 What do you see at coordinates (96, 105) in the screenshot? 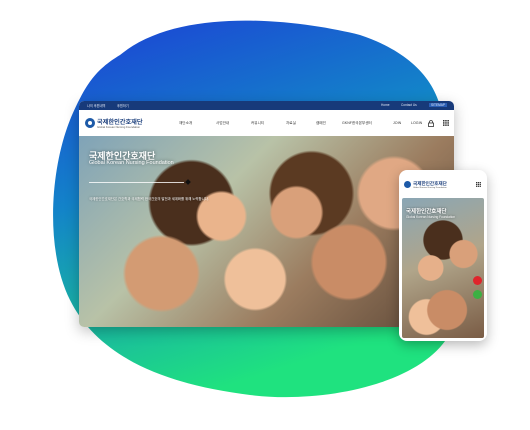
I see `topbar-link-donation-history: 나의 후원내역` at bounding box center [96, 105].